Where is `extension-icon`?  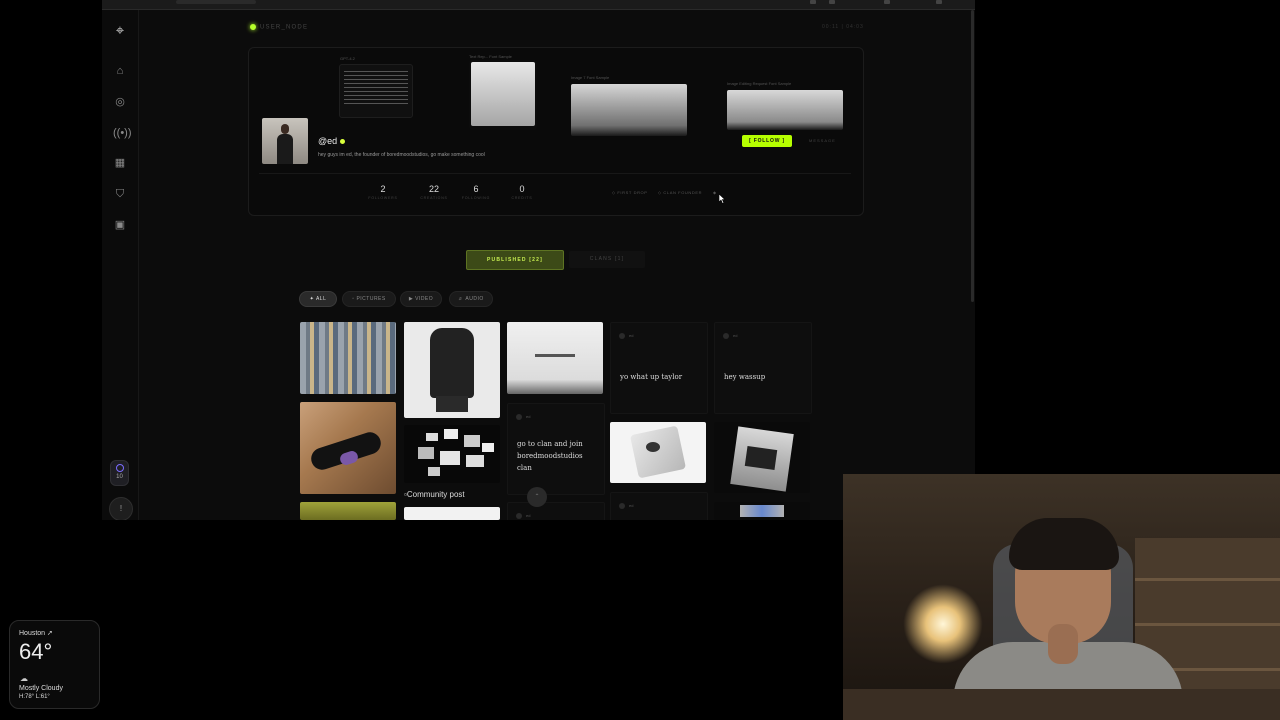 extension-icon is located at coordinates (813, 2).